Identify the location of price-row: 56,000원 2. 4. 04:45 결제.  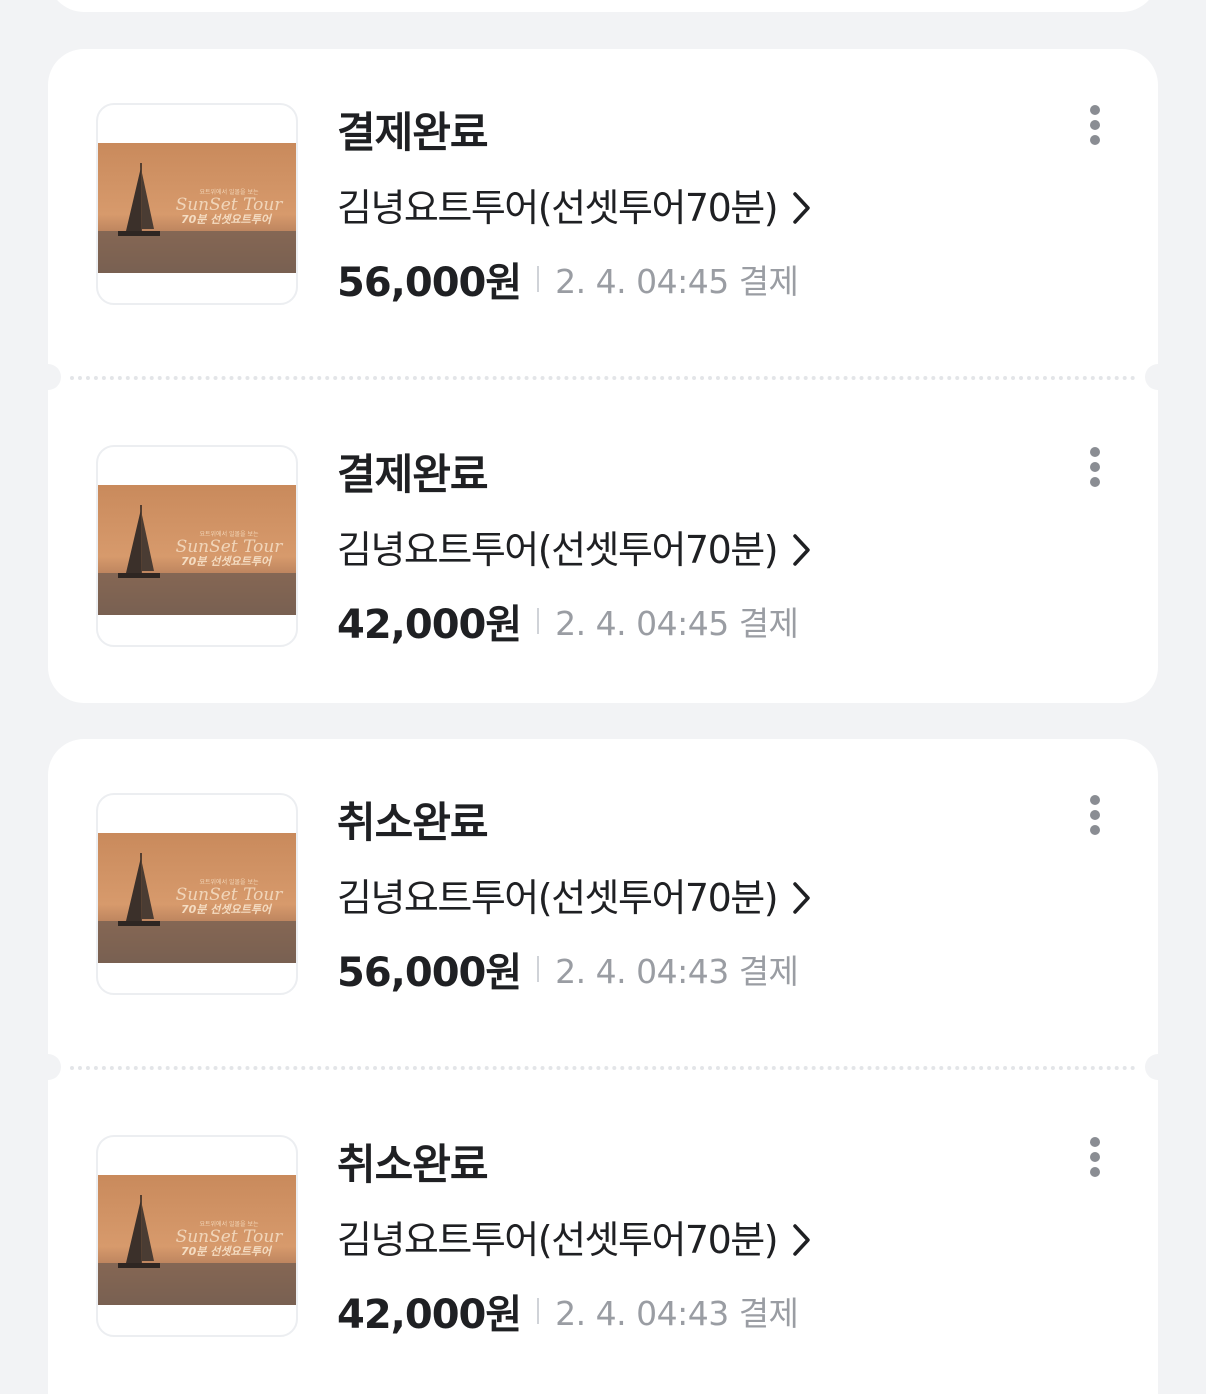
(568, 279).